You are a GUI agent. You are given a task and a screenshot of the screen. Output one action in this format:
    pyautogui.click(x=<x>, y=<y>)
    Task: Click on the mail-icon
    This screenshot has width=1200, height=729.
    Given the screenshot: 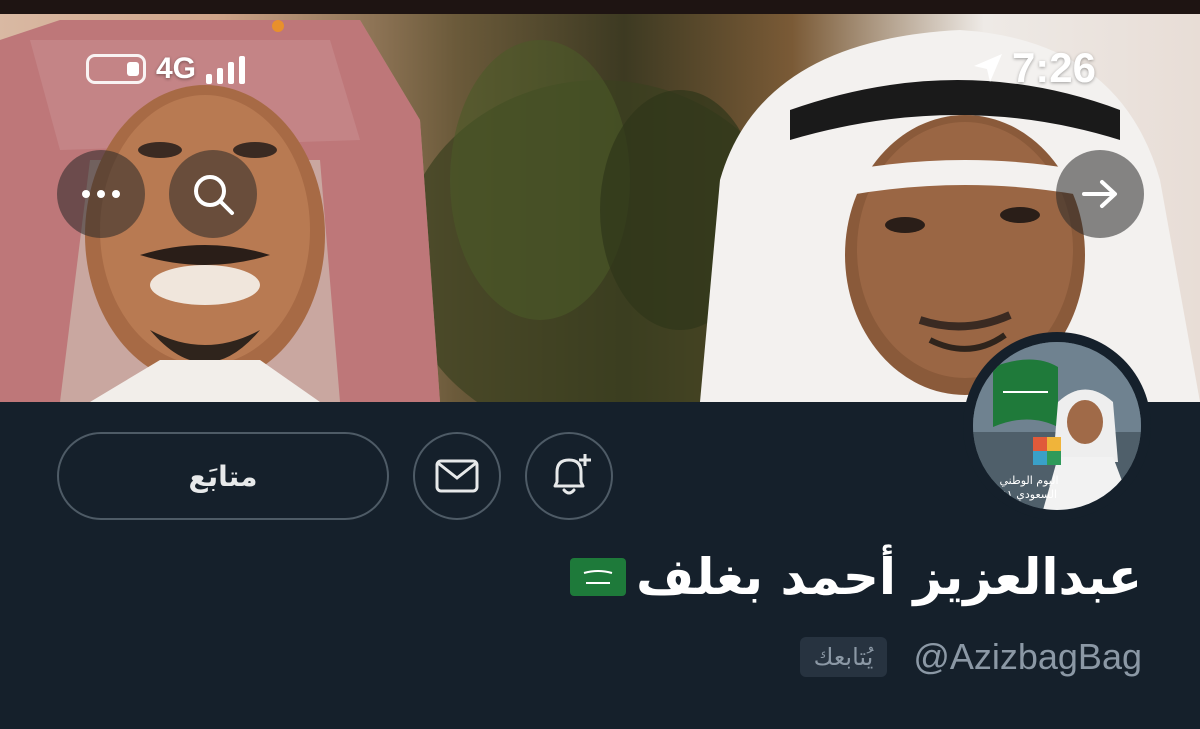 What is the action you would take?
    pyautogui.click(x=457, y=476)
    